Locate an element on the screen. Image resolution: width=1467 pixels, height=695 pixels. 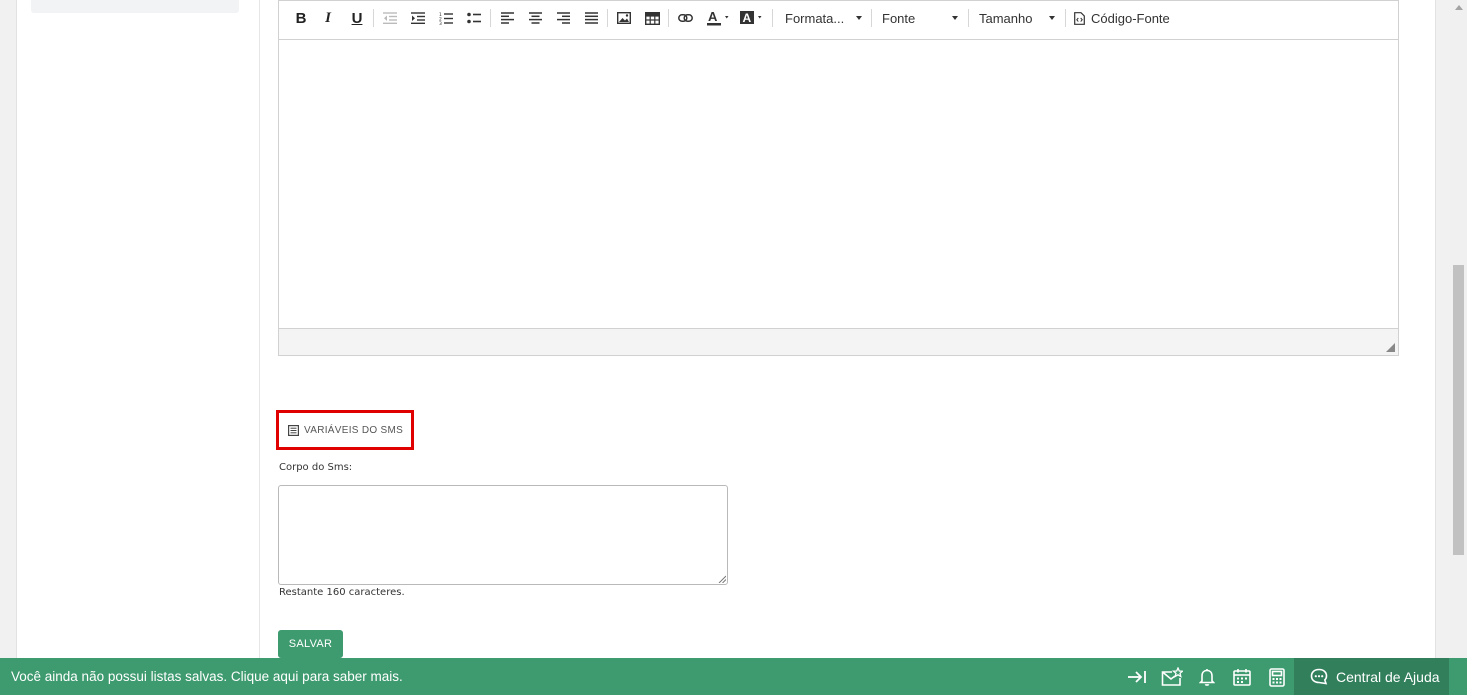
underline-button: U is located at coordinates (357, 18).